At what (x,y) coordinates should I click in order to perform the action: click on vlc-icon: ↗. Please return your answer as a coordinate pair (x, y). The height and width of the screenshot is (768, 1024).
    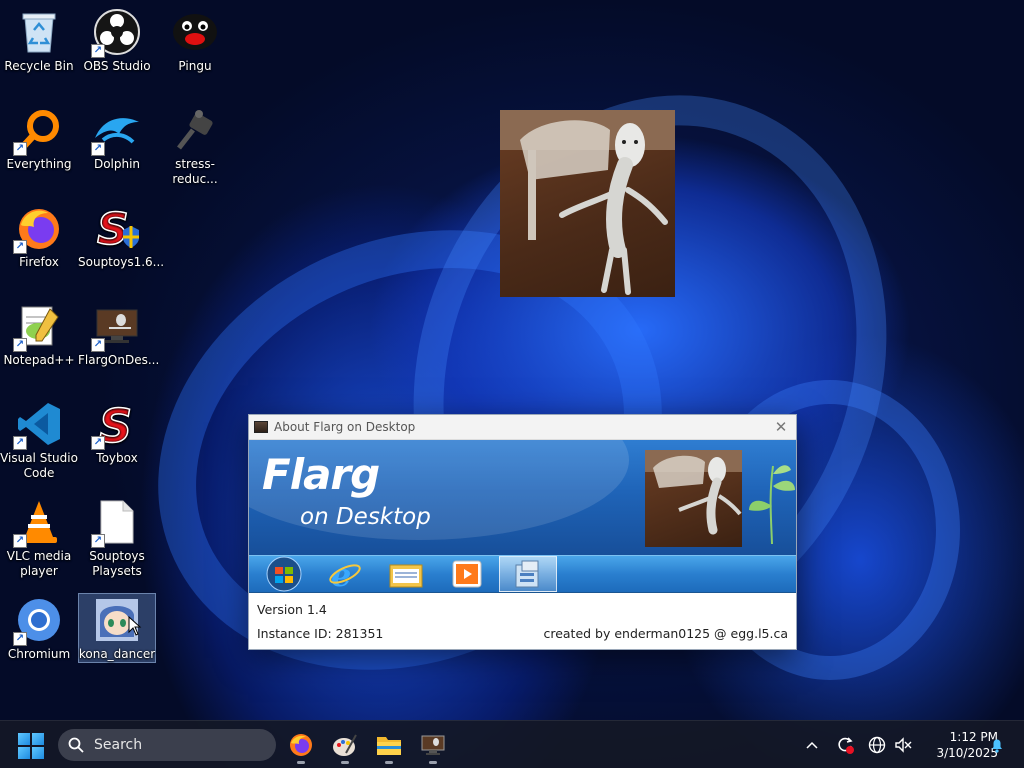
    Looking at the image, I should click on (38, 523).